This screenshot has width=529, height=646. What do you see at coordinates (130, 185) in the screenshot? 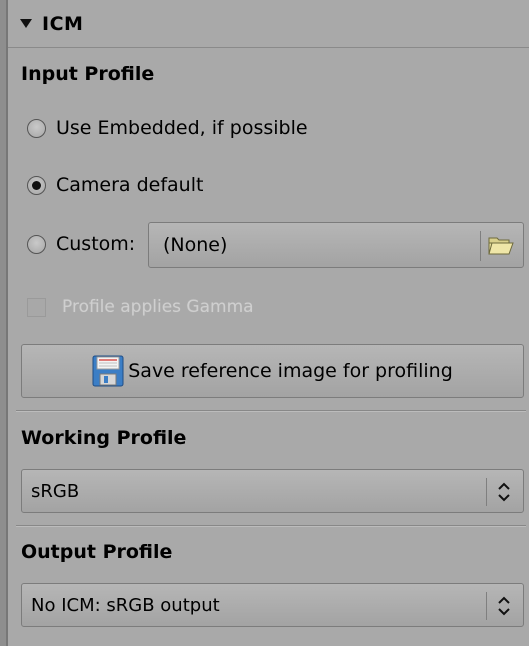
I see `radio-label: Camera default` at bounding box center [130, 185].